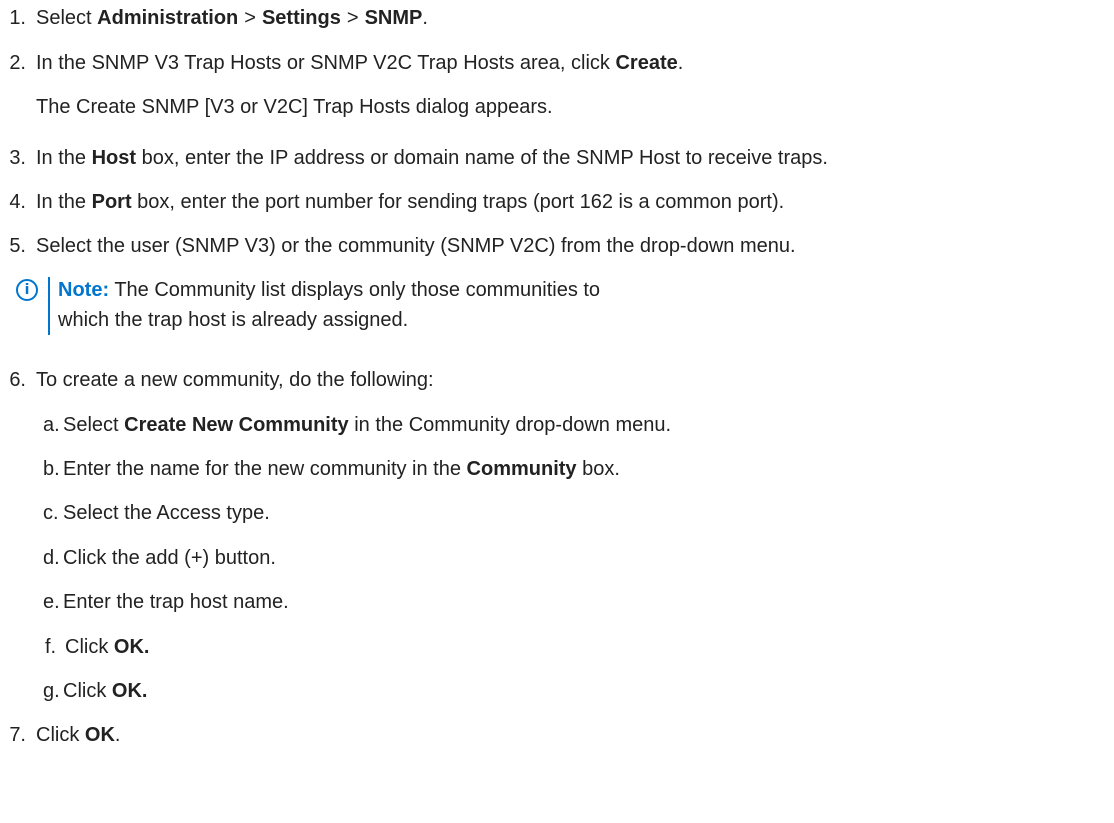  What do you see at coordinates (521, 469) in the screenshot?
I see `community-field-name: Community` at bounding box center [521, 469].